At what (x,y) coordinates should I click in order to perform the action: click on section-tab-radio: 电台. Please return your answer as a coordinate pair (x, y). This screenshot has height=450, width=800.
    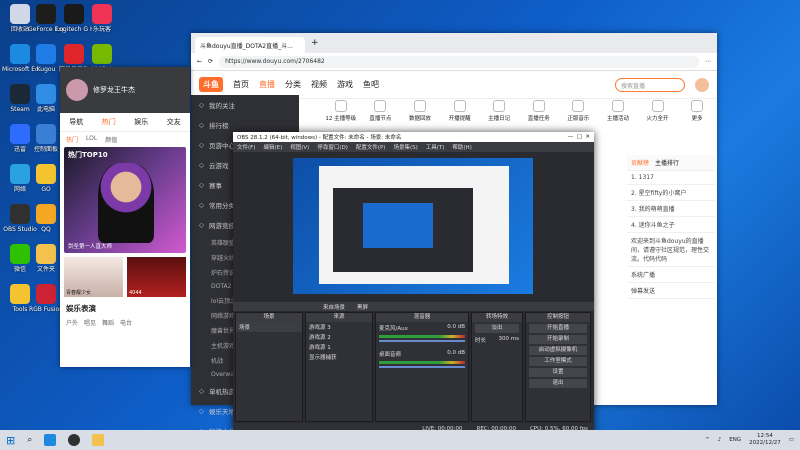
    Looking at the image, I should click on (126, 322).